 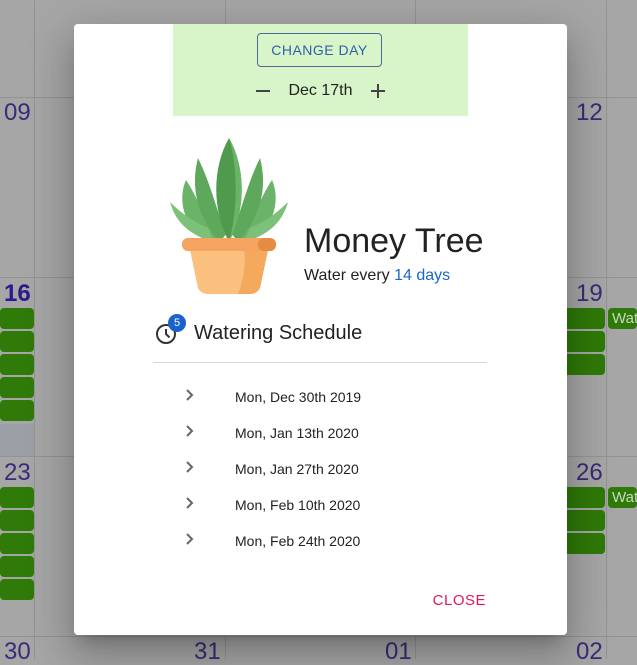 What do you see at coordinates (17, 294) in the screenshot?
I see `day-number: 16` at bounding box center [17, 294].